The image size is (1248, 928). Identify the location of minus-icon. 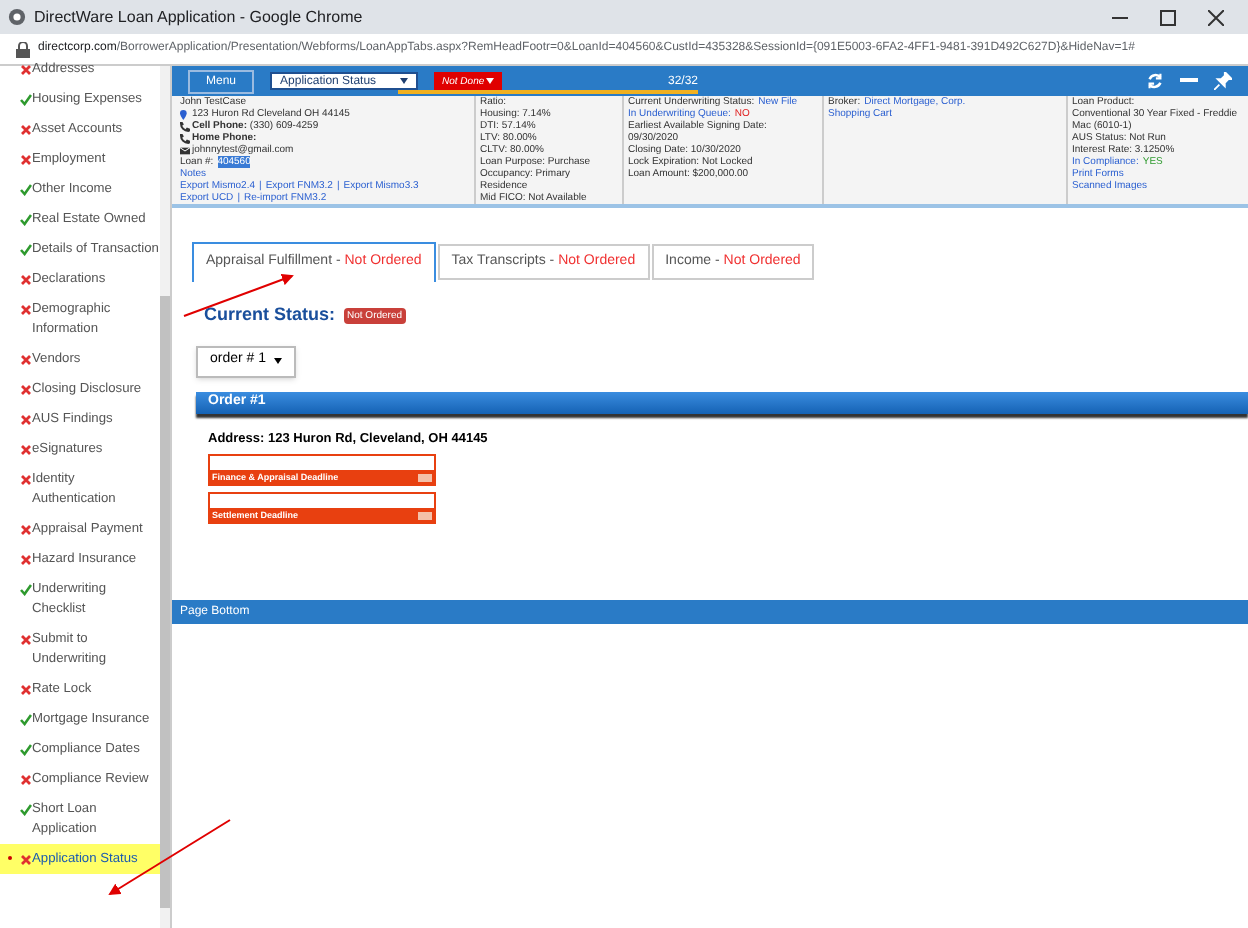
(1189, 81).